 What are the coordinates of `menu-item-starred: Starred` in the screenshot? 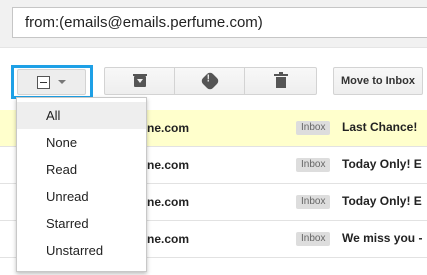 It's located at (81, 223).